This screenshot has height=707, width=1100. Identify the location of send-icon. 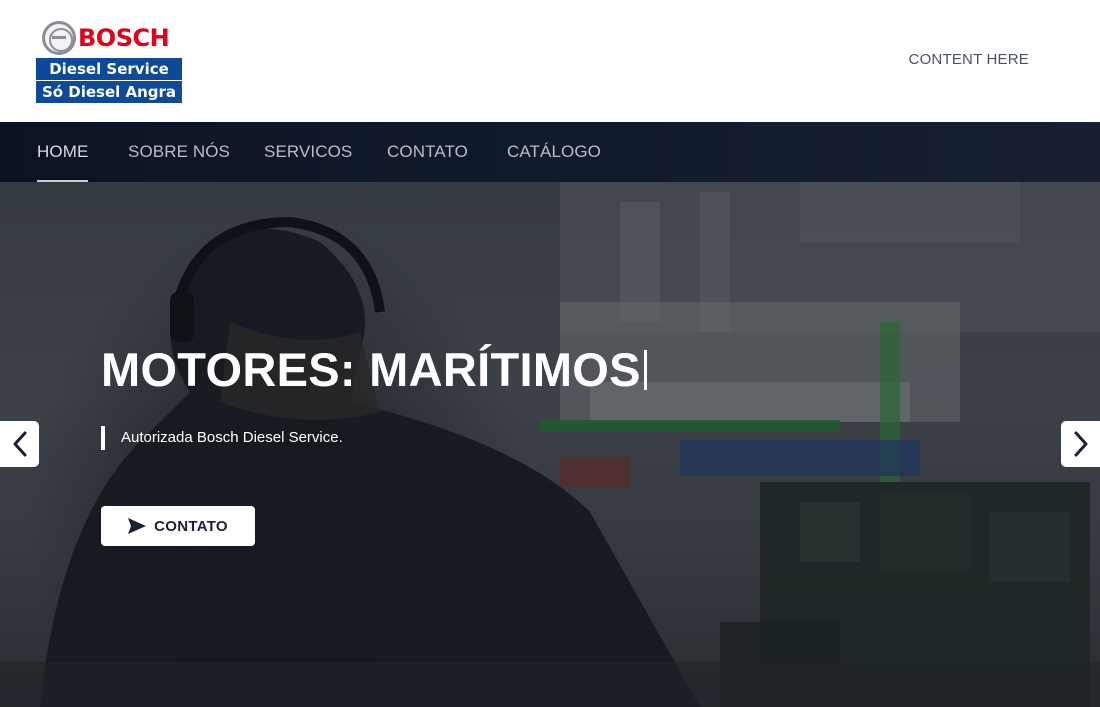
(137, 526).